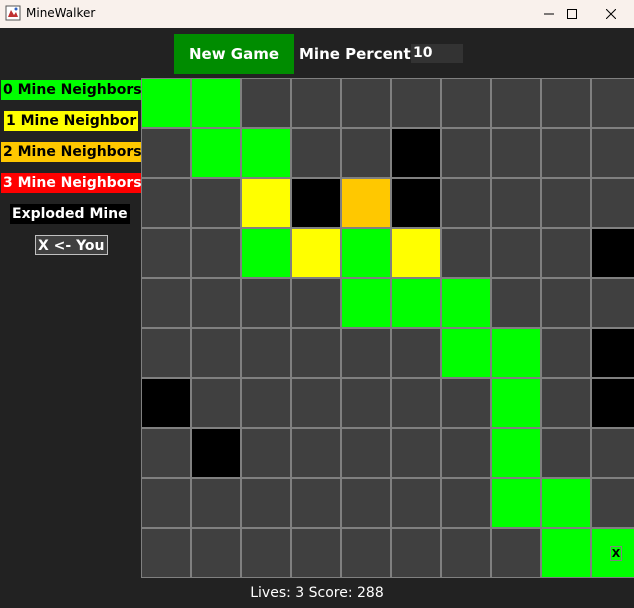 This screenshot has height=608, width=634. I want to click on mine-percent-input, so click(437, 53).